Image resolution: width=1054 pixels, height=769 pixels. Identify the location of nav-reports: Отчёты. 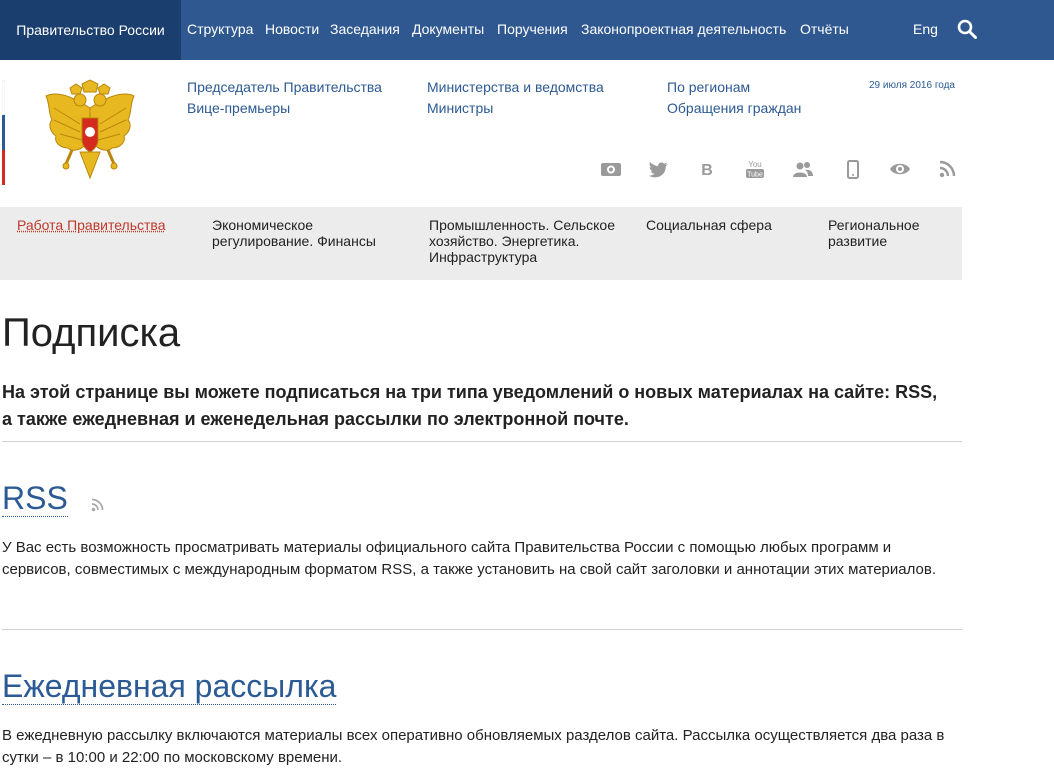
(824, 29).